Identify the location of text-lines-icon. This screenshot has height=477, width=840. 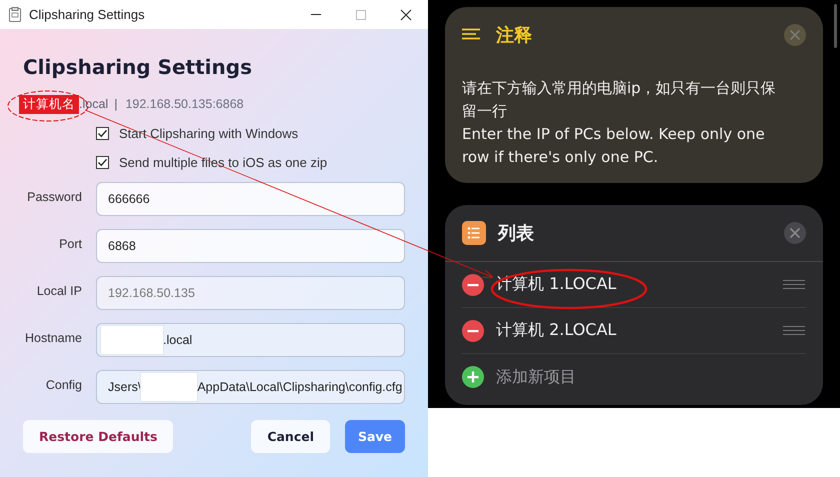
(471, 35).